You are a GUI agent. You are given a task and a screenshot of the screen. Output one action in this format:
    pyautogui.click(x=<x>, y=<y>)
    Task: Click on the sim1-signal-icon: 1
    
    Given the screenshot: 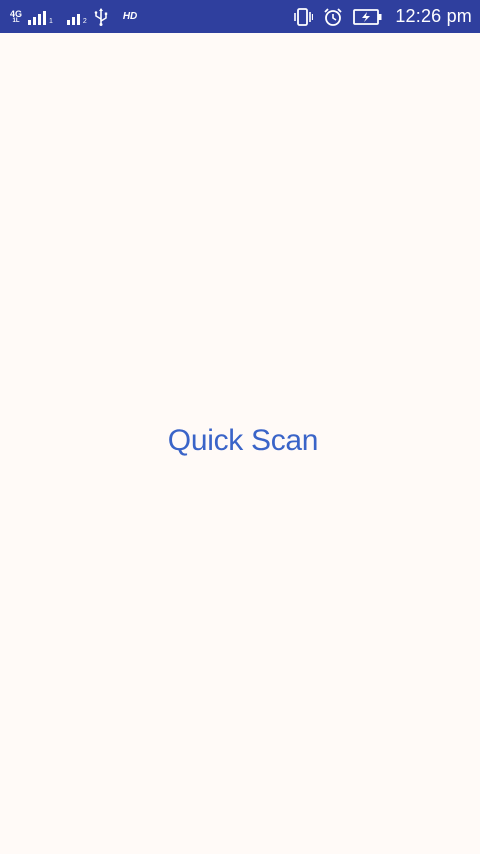 What is the action you would take?
    pyautogui.click(x=40, y=17)
    